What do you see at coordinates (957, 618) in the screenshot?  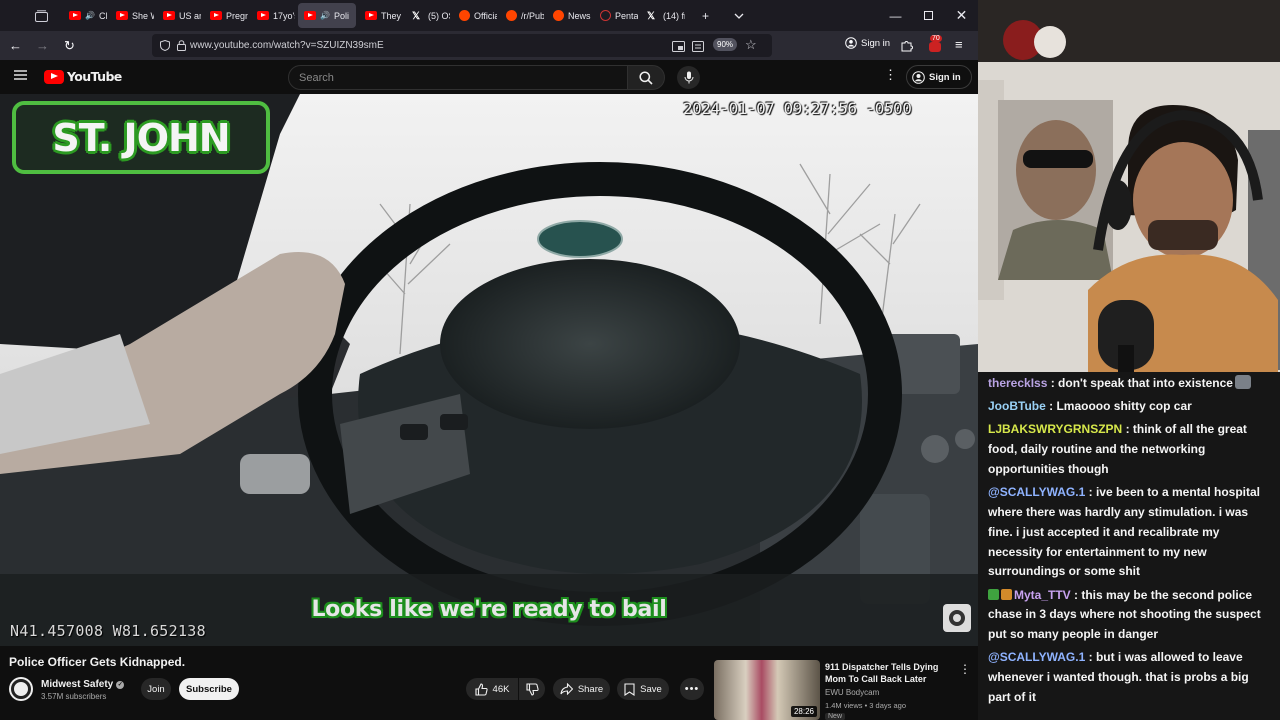 I see `channel-watermark-icon` at bounding box center [957, 618].